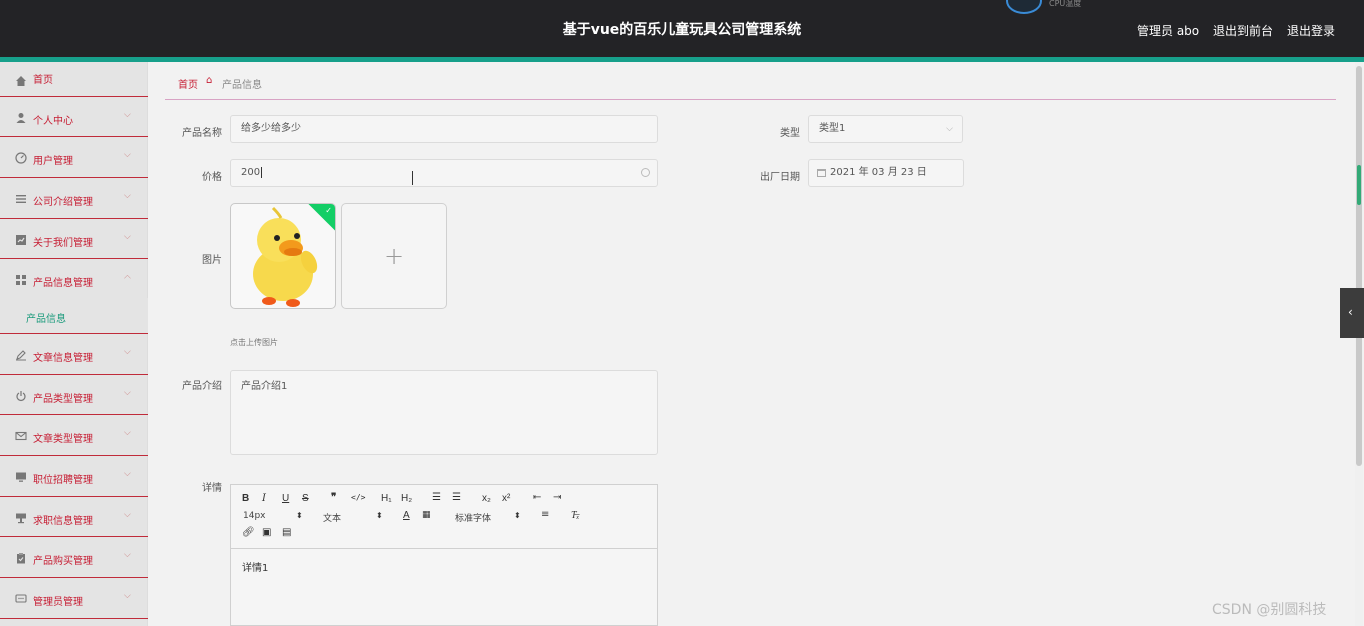 The height and width of the screenshot is (626, 1364). What do you see at coordinates (251, 172) in the screenshot?
I see `price-value: 200` at bounding box center [251, 172].